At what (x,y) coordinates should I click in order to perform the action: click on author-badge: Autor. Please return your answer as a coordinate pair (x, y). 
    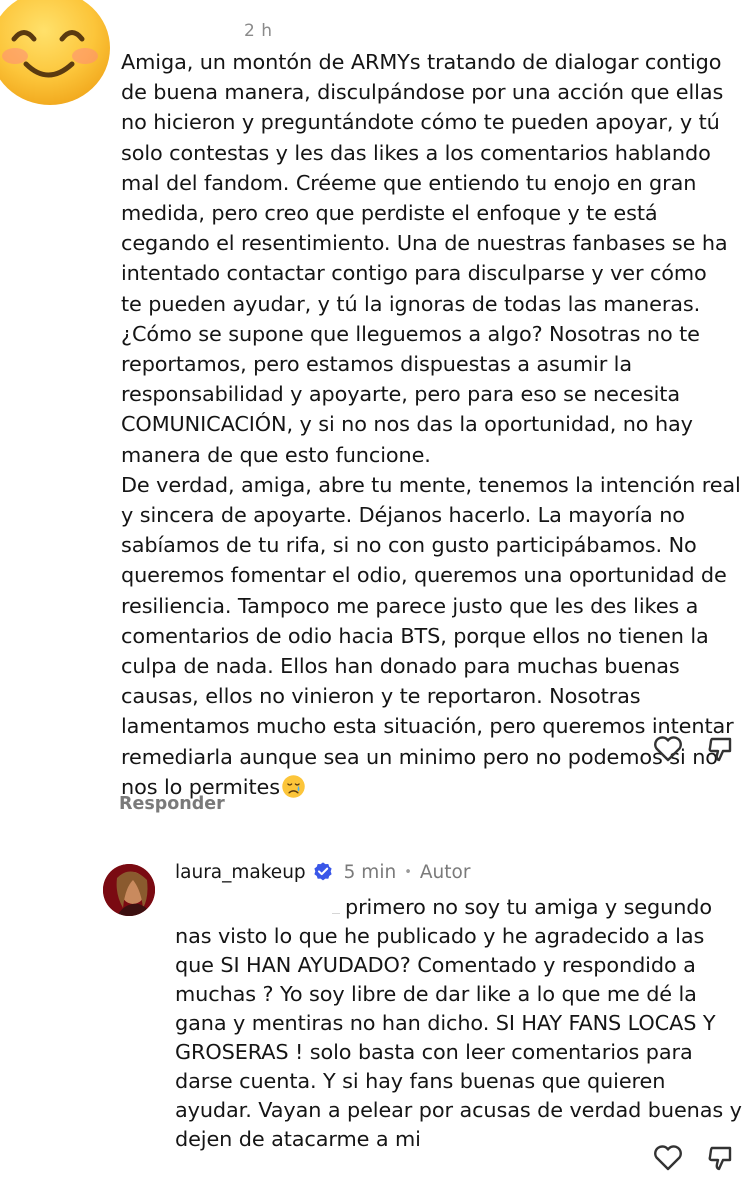
    Looking at the image, I should click on (445, 872).